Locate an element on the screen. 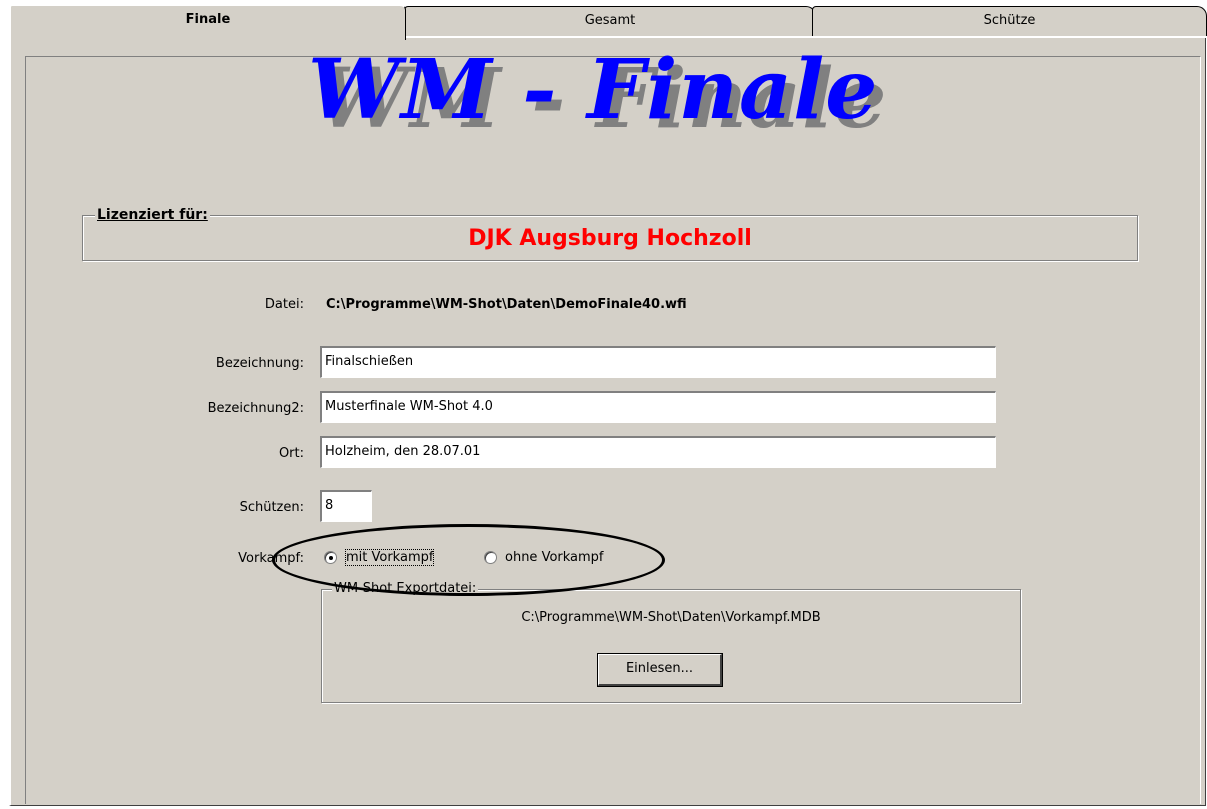  tab-strip: Gesamt Schütze Finale is located at coordinates (603, 20).